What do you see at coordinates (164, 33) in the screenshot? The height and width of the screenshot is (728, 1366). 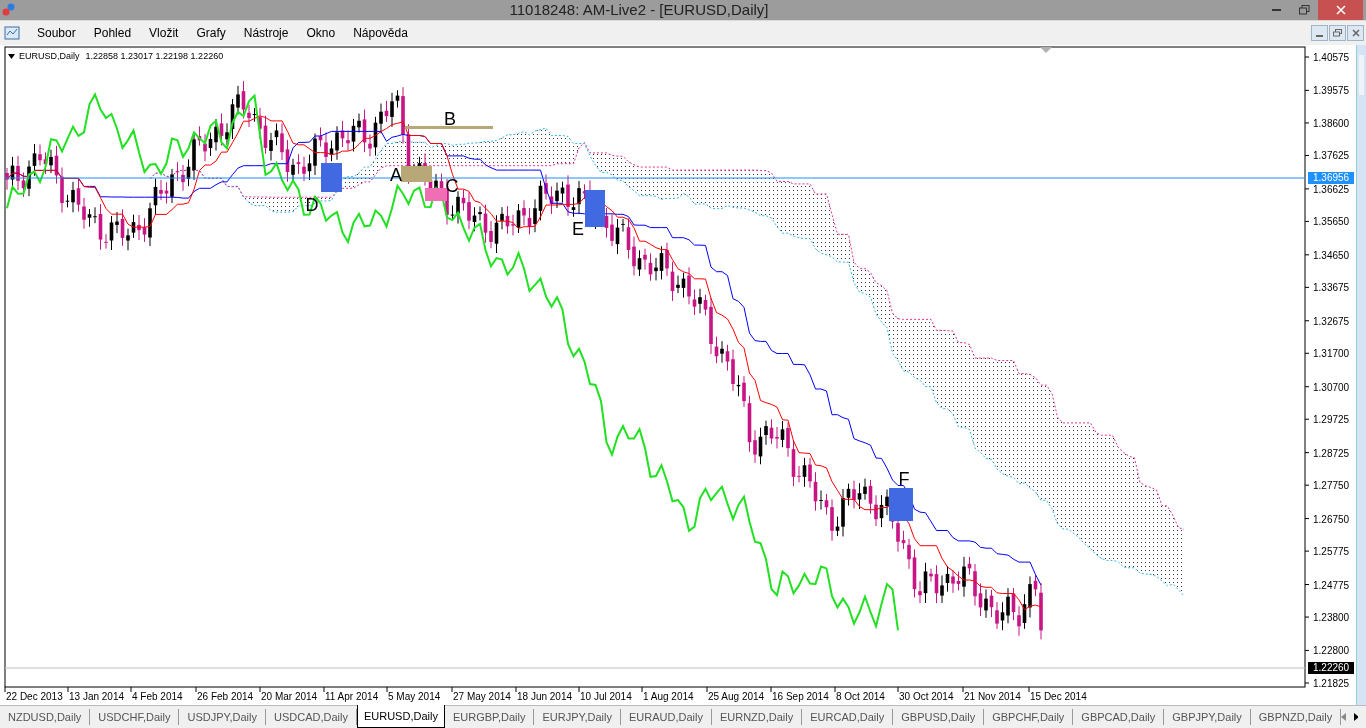 I see `menu-item: Vložit` at bounding box center [164, 33].